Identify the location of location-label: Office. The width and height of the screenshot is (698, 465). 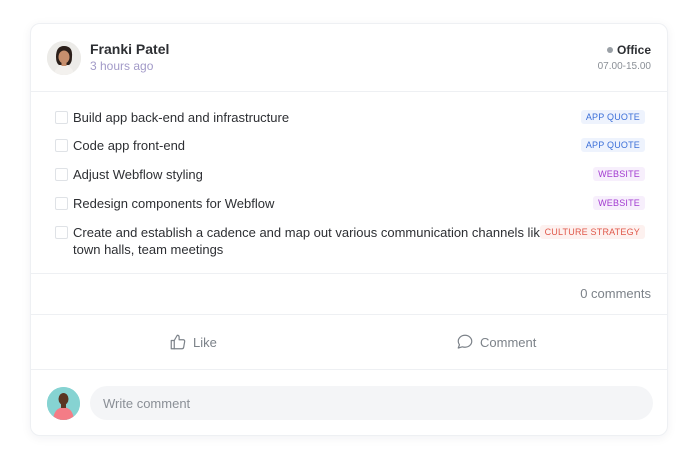
(628, 50).